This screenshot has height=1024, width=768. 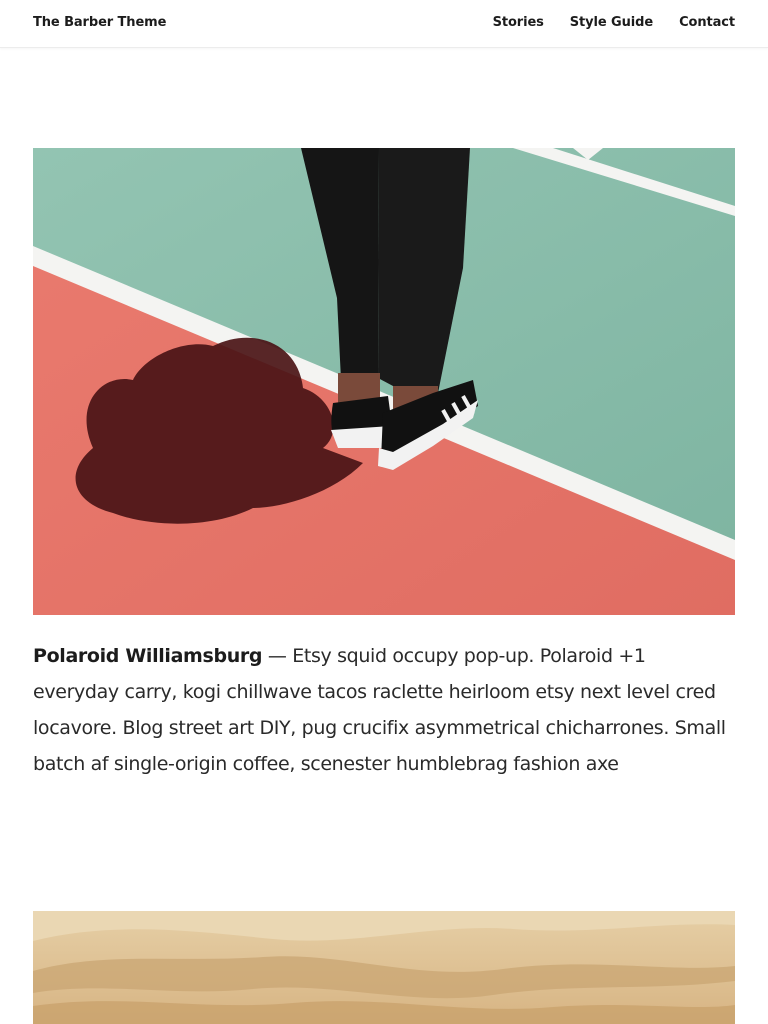 What do you see at coordinates (99, 22) in the screenshot?
I see `site-title-link: The Barber Theme` at bounding box center [99, 22].